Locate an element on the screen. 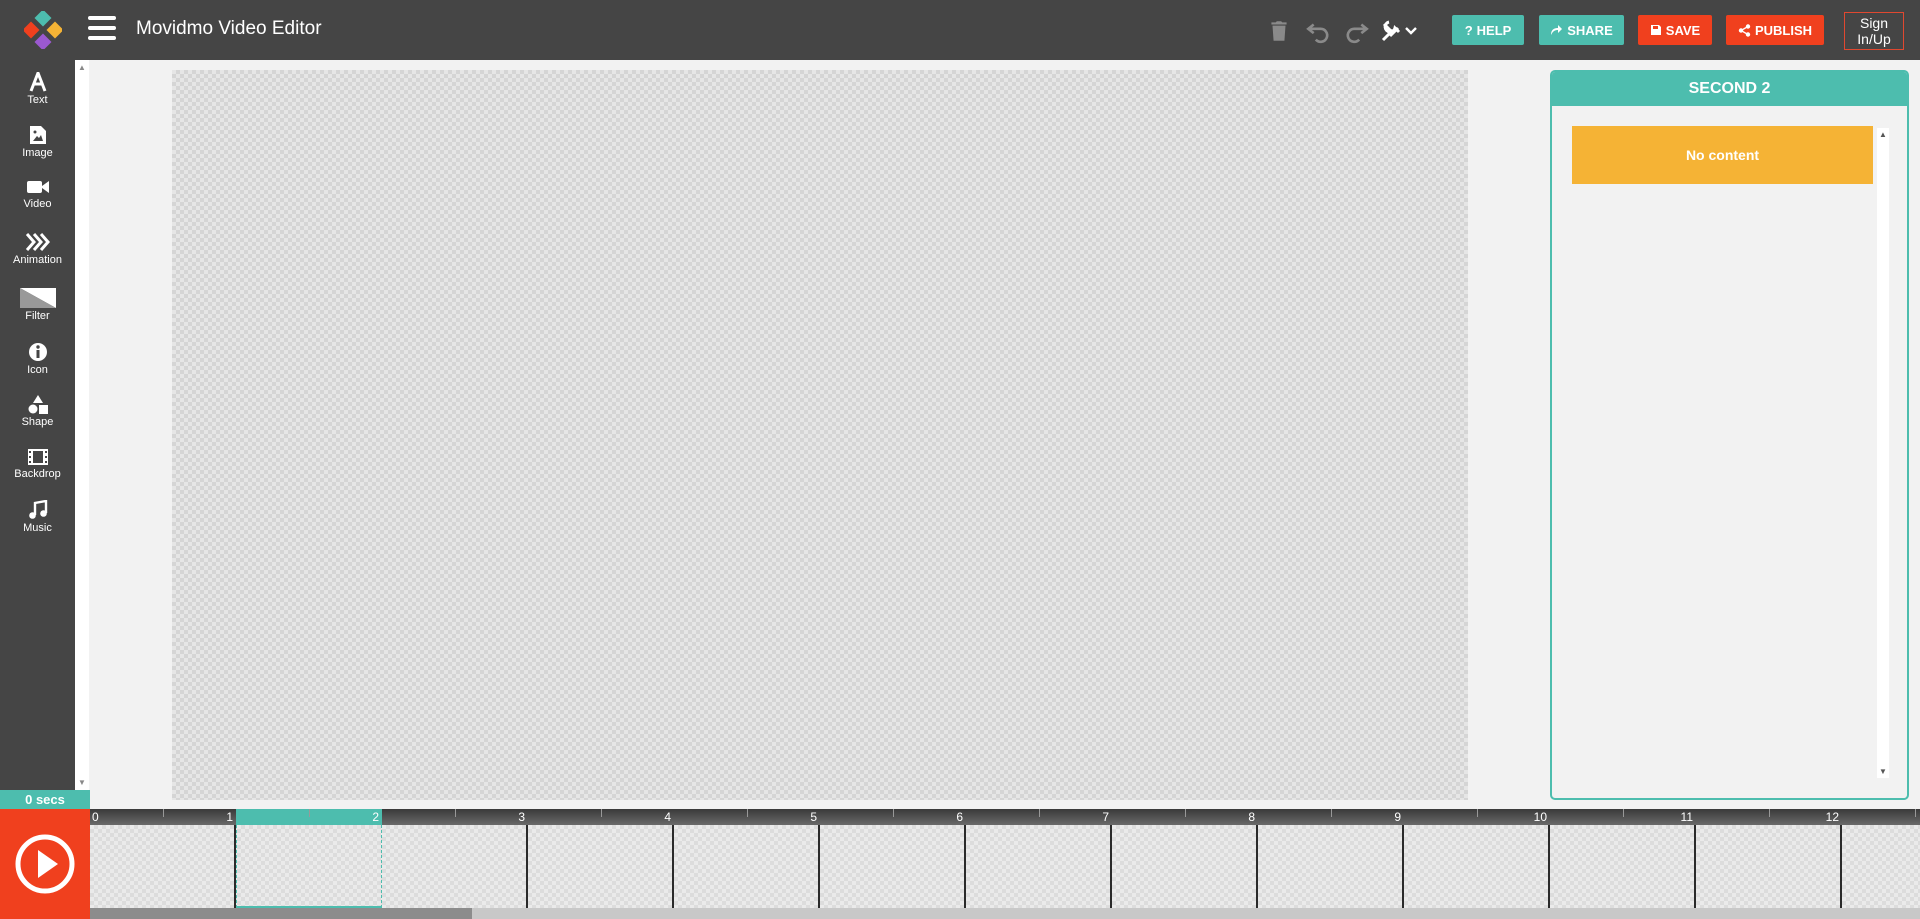 The height and width of the screenshot is (919, 1920). info-icon is located at coordinates (37, 352).